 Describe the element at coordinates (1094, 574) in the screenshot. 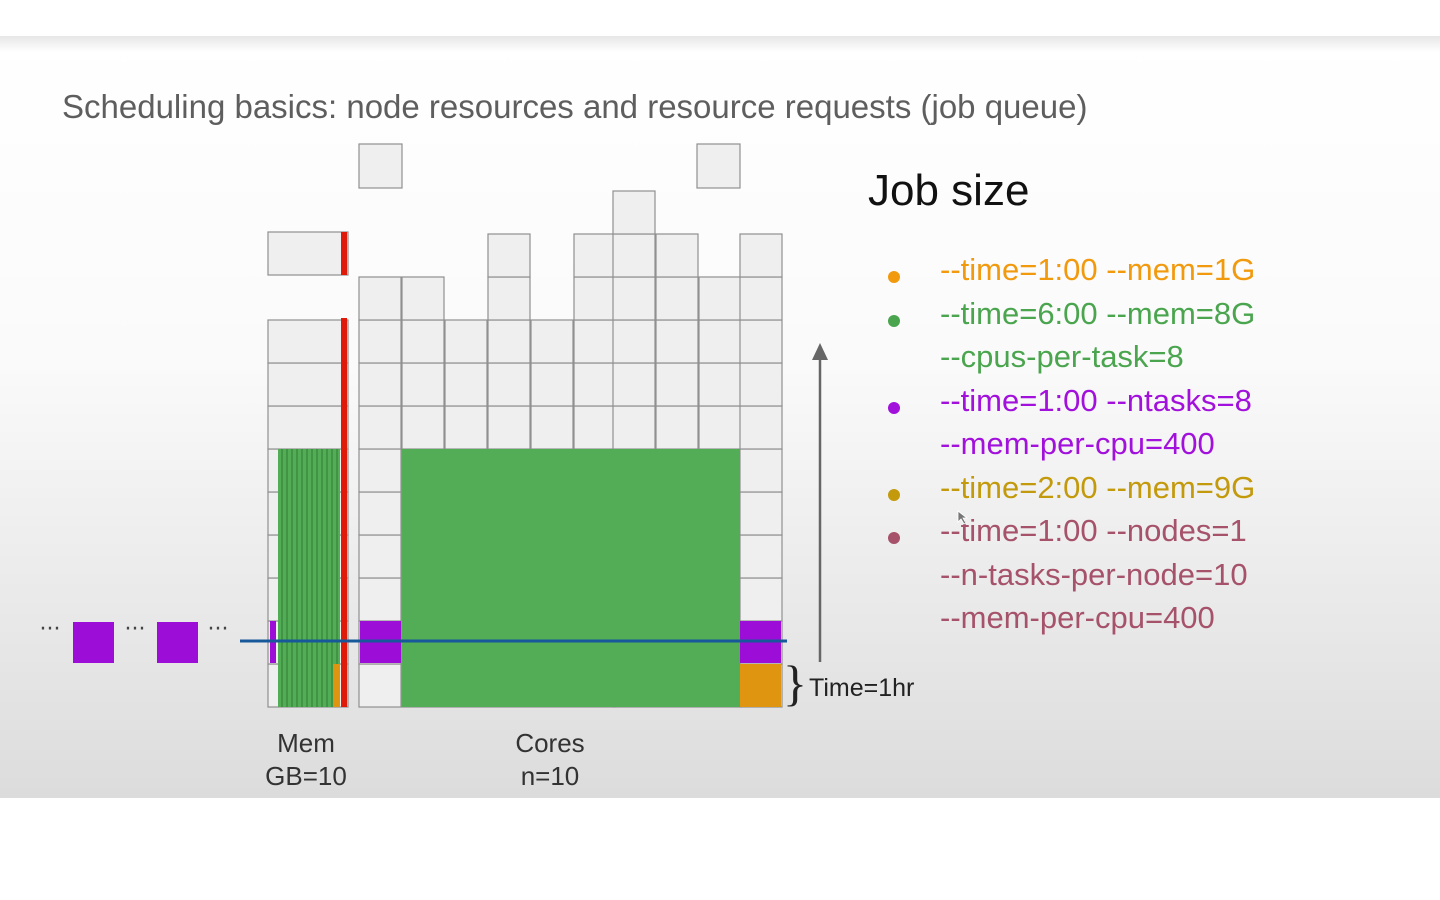

I see `legend-entry-line: --n-tasks-per-node=10` at that location.